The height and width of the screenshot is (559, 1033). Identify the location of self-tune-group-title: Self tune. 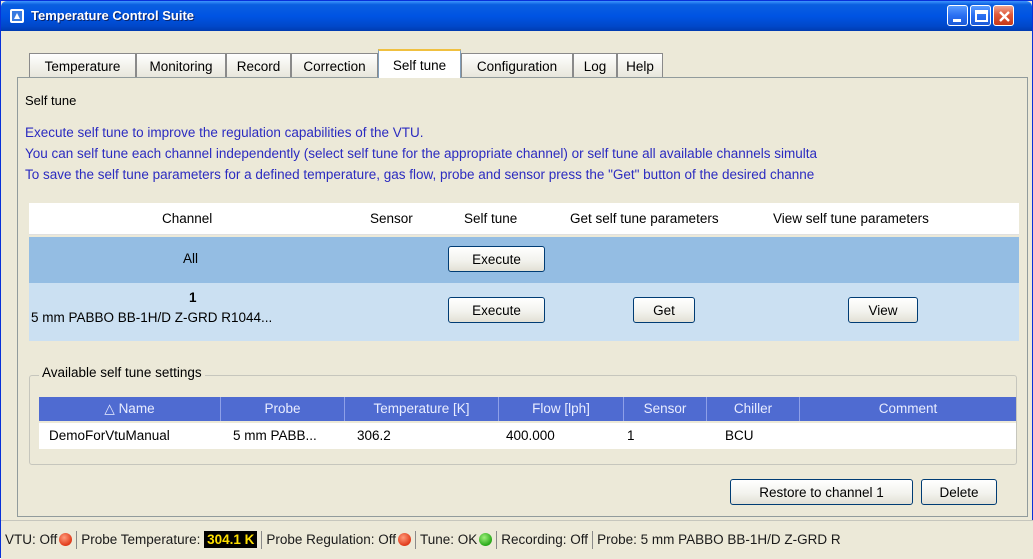
(51, 100).